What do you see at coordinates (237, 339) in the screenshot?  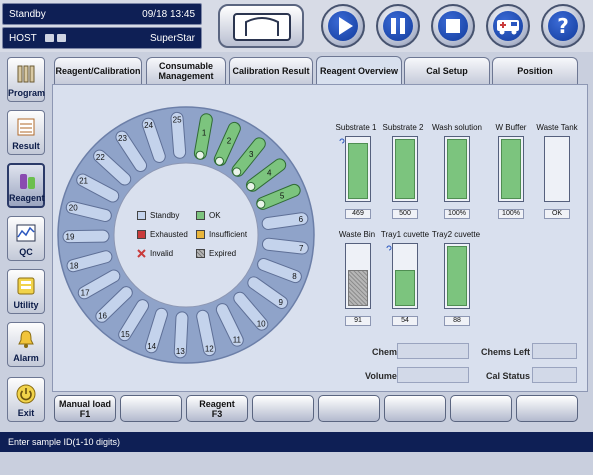 I see `slot-number: 11` at bounding box center [237, 339].